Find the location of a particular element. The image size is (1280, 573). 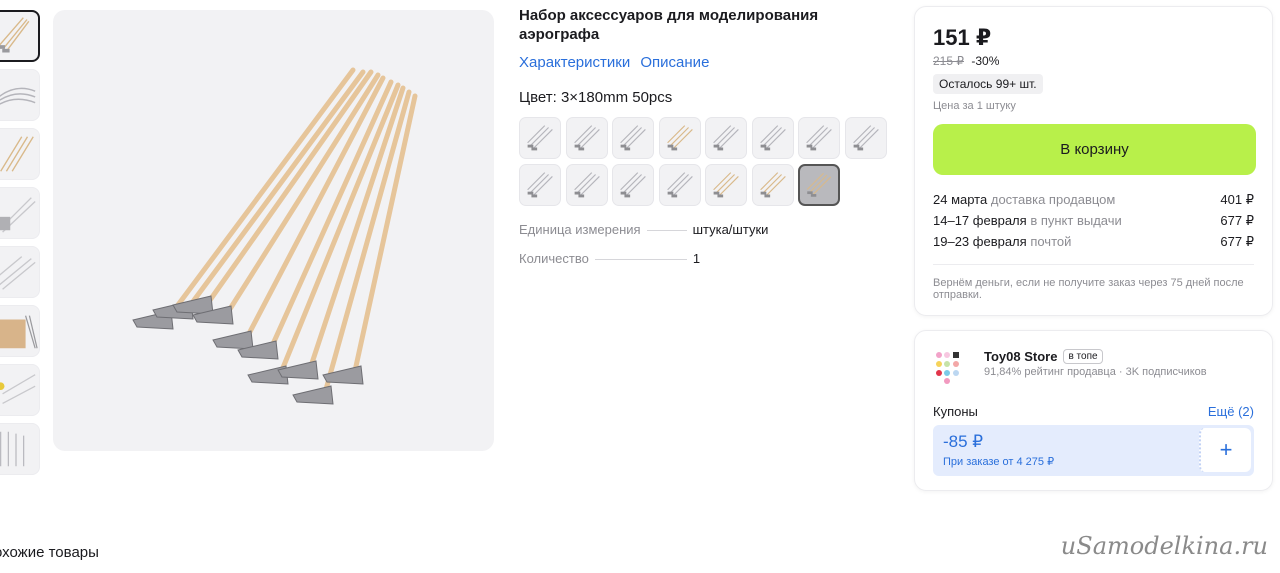

delivery-date: 14–17 февраля is located at coordinates (980, 220).